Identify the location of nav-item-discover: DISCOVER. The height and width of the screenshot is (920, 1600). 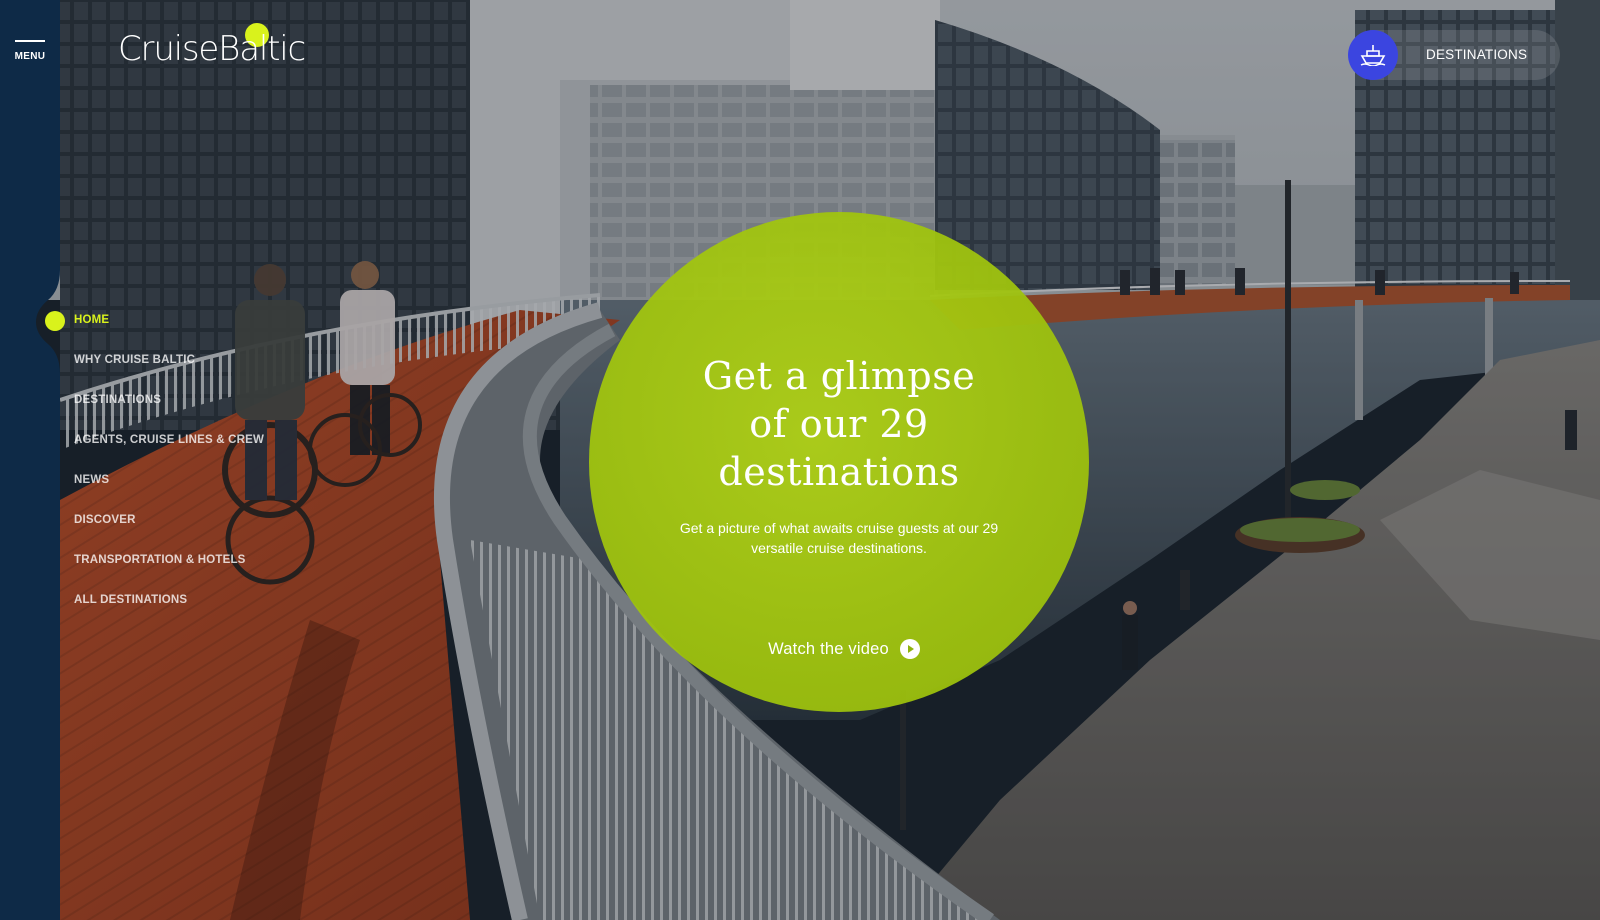
(186, 520).